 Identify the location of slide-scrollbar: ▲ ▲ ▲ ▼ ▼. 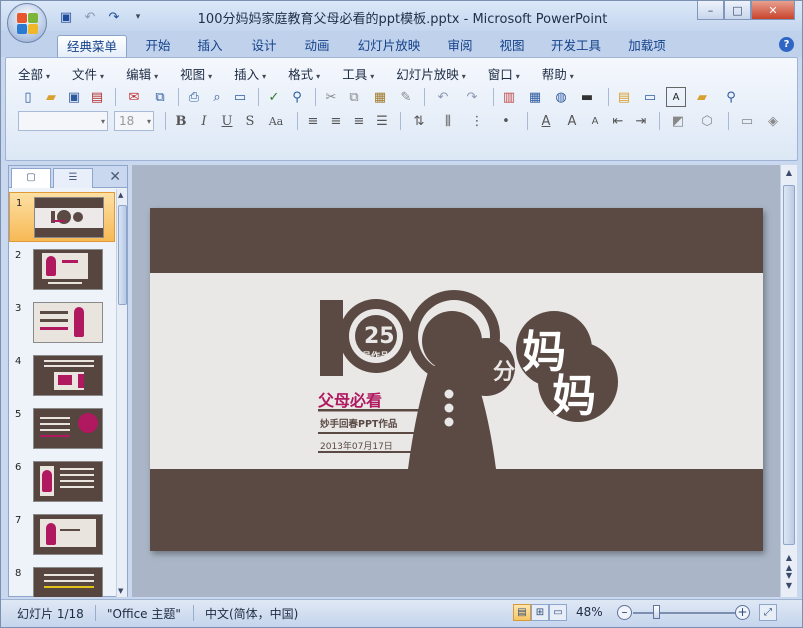
(788, 381).